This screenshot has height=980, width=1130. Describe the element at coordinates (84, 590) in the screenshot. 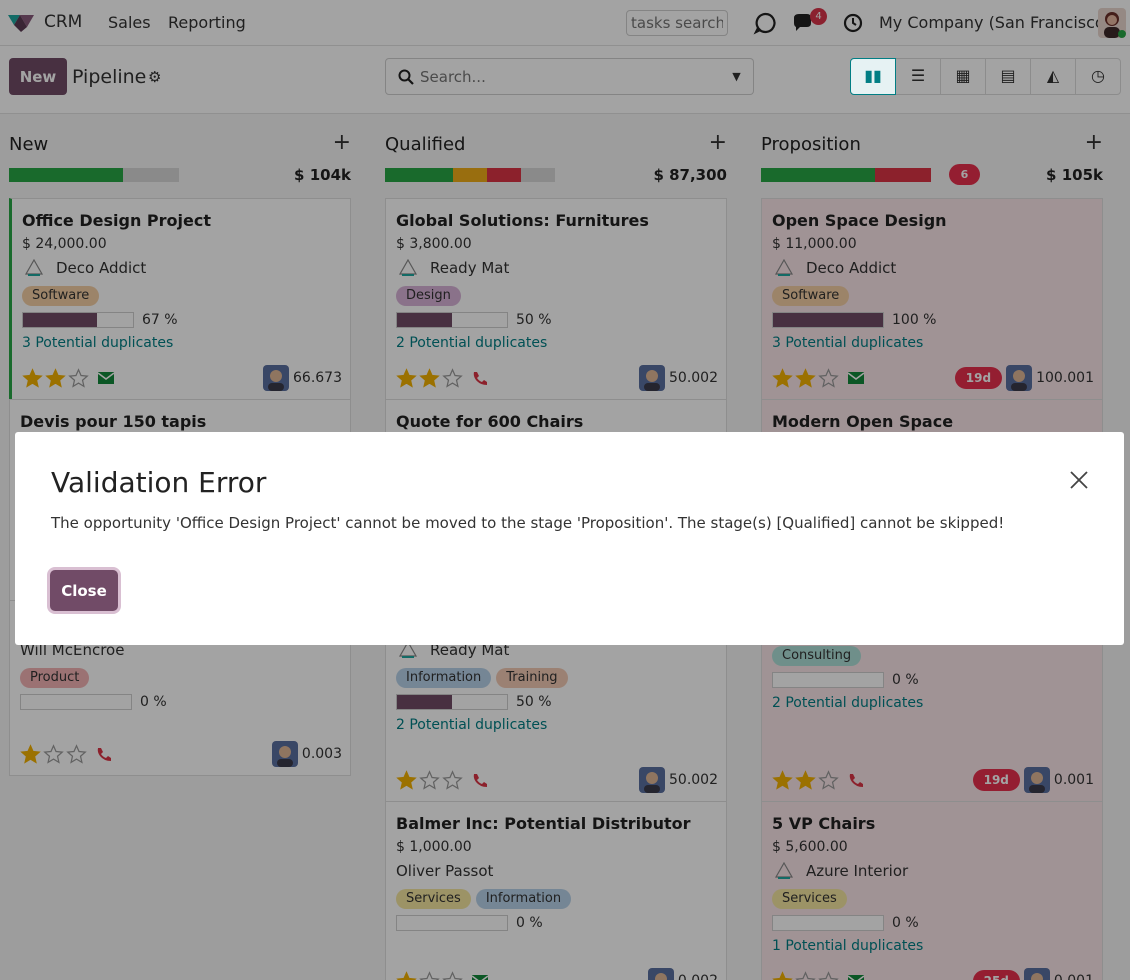

I see `close-button: Close` at that location.